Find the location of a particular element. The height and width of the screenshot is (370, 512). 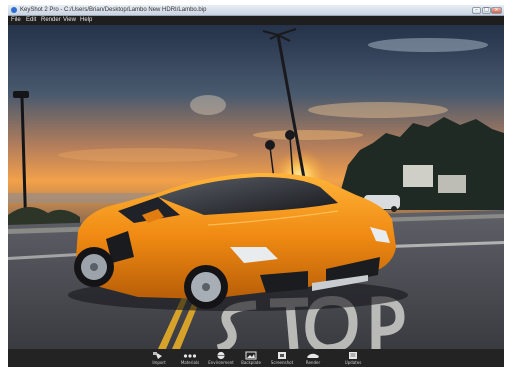

close-button: × is located at coordinates (496, 10).